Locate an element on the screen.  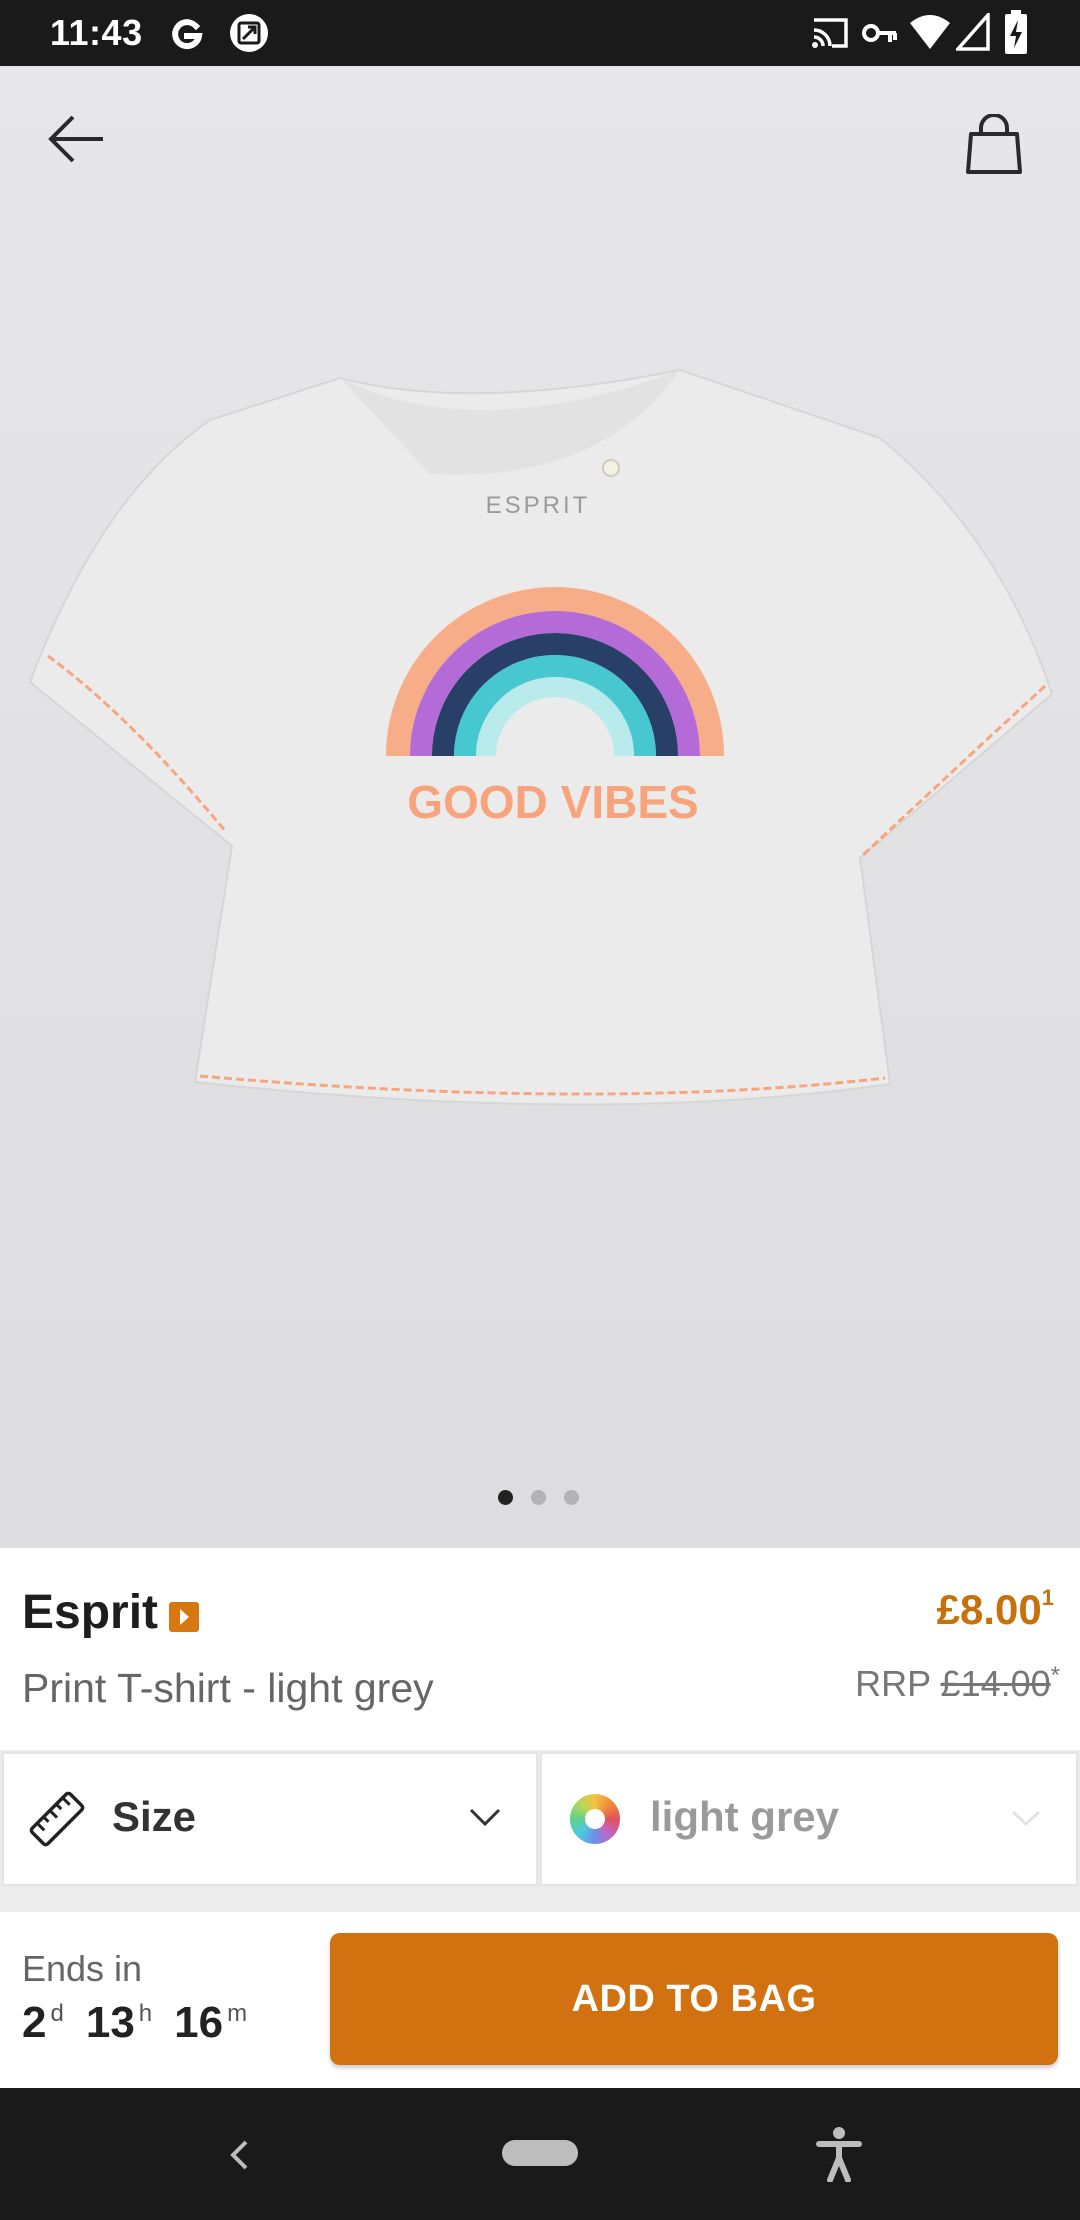
brand-arrow-icon is located at coordinates (184, 1617).